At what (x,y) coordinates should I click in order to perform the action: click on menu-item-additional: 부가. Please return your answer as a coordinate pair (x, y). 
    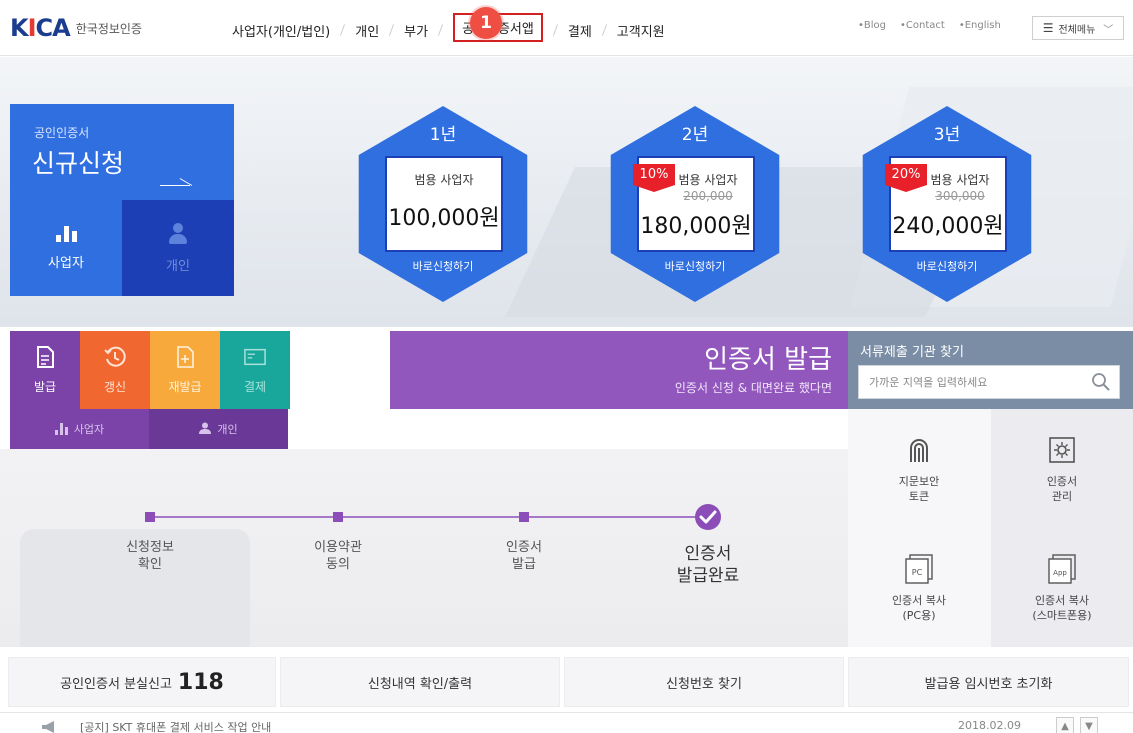
    Looking at the image, I should click on (416, 30).